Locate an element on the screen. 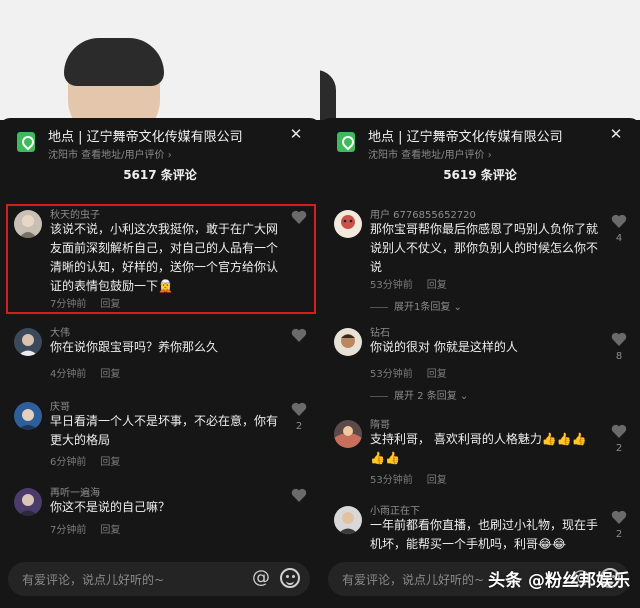 This screenshot has width=640, height=608. watermark: 头条 @粉丝邦娱乐 is located at coordinates (559, 581).